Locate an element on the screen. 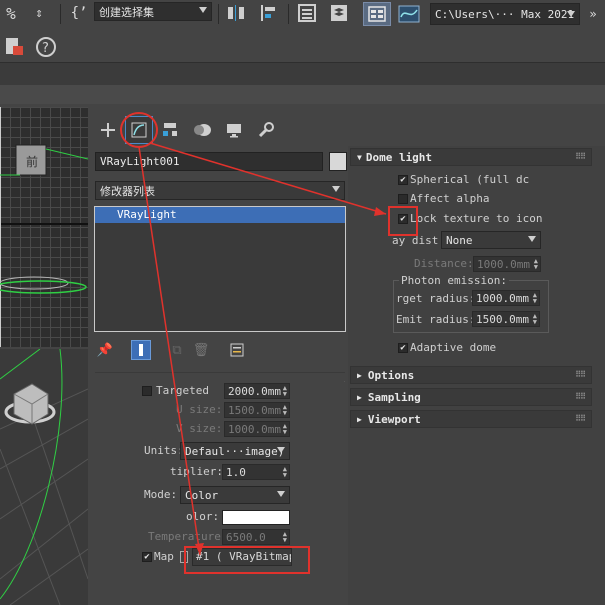 The width and height of the screenshot is (605, 605). color-label: olor: is located at coordinates (203, 516).